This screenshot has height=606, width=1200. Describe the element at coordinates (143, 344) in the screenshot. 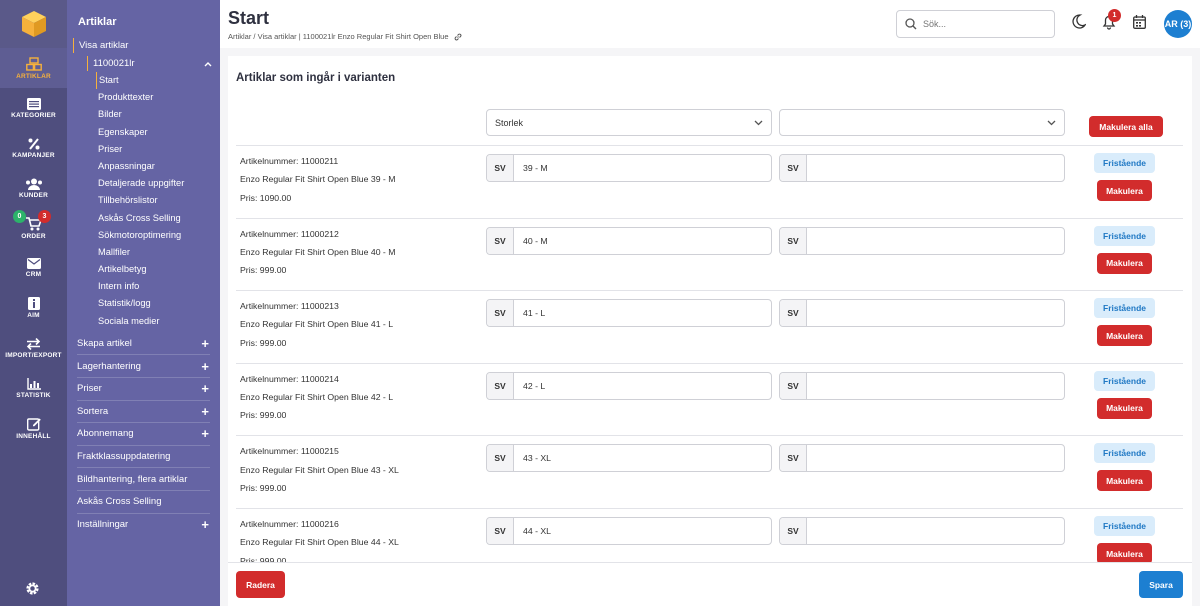

I see `submenu-group: Skapa artikel +` at that location.